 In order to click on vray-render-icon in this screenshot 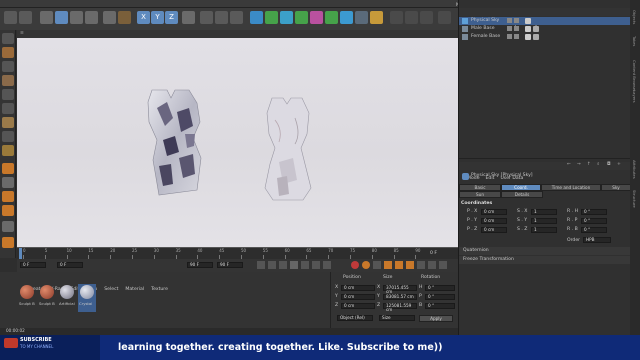, I will do `click(411, 17)`.